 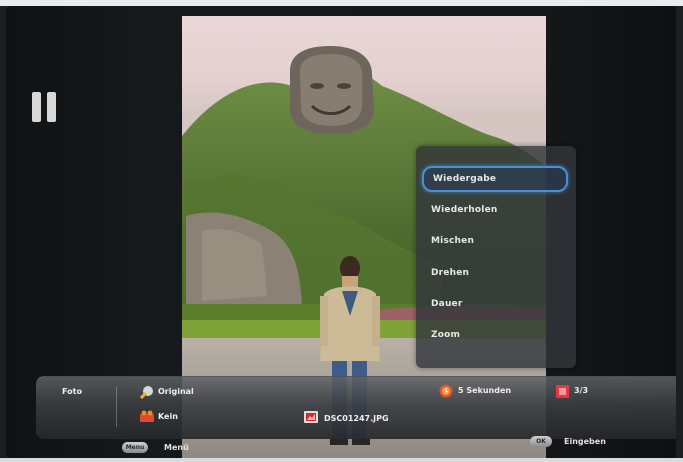 I want to click on menu-item-drehen: Drehen, so click(x=495, y=273).